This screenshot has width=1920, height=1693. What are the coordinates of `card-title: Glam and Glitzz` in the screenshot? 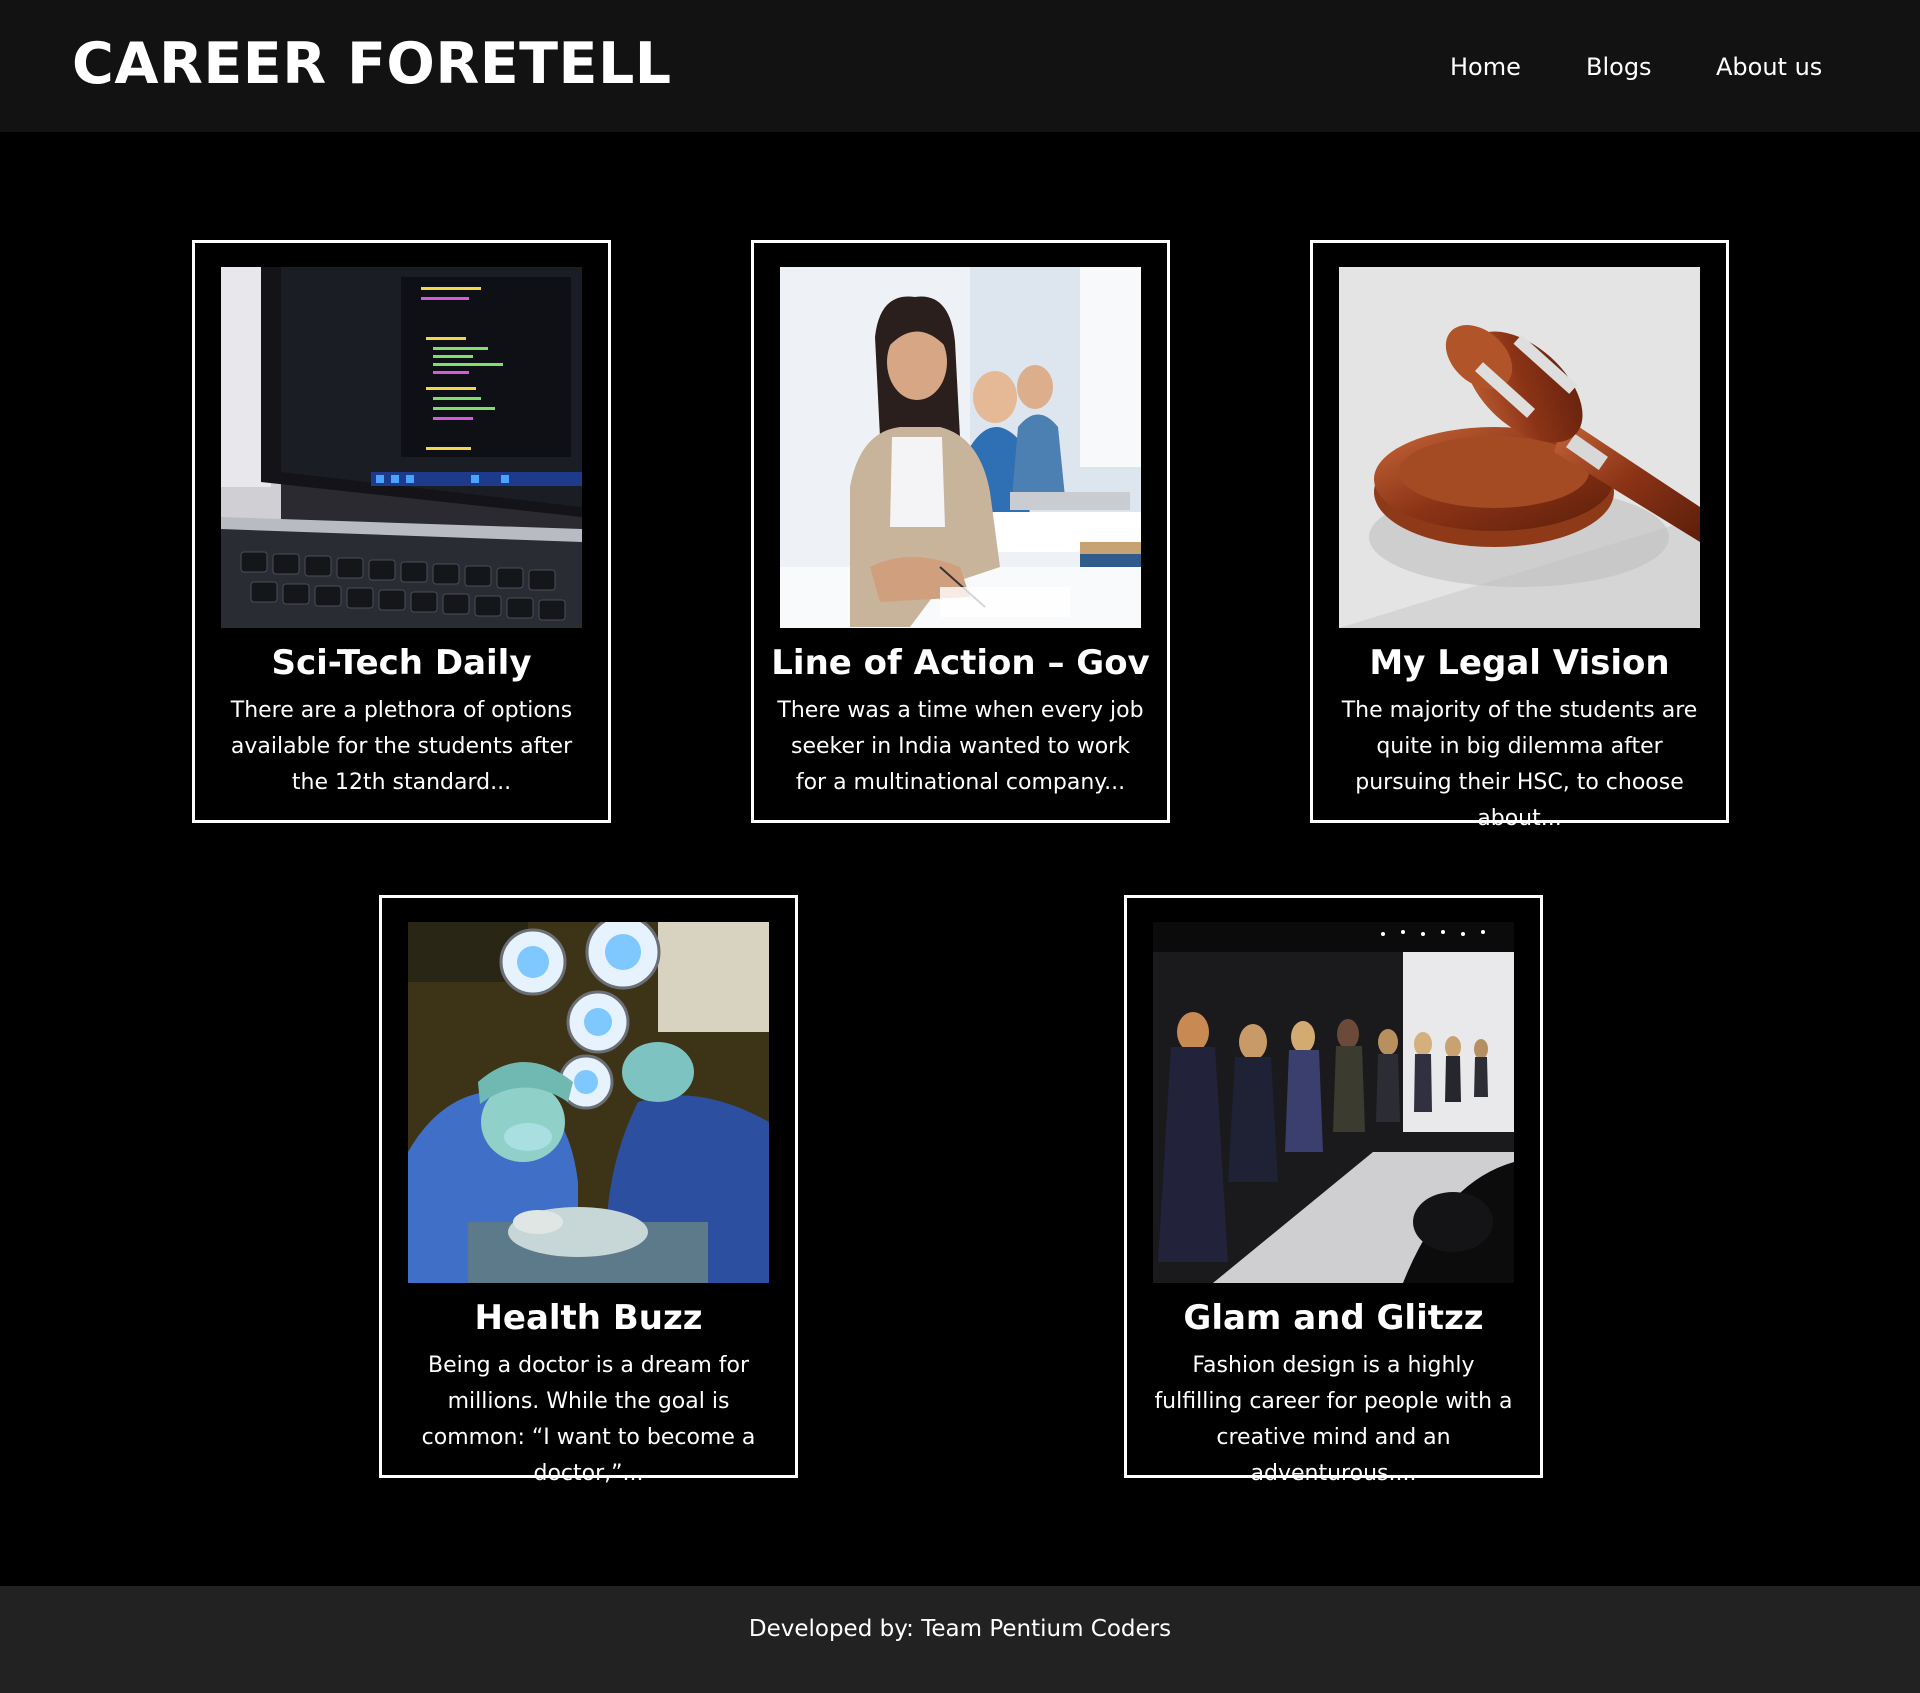 It's located at (1333, 1318).